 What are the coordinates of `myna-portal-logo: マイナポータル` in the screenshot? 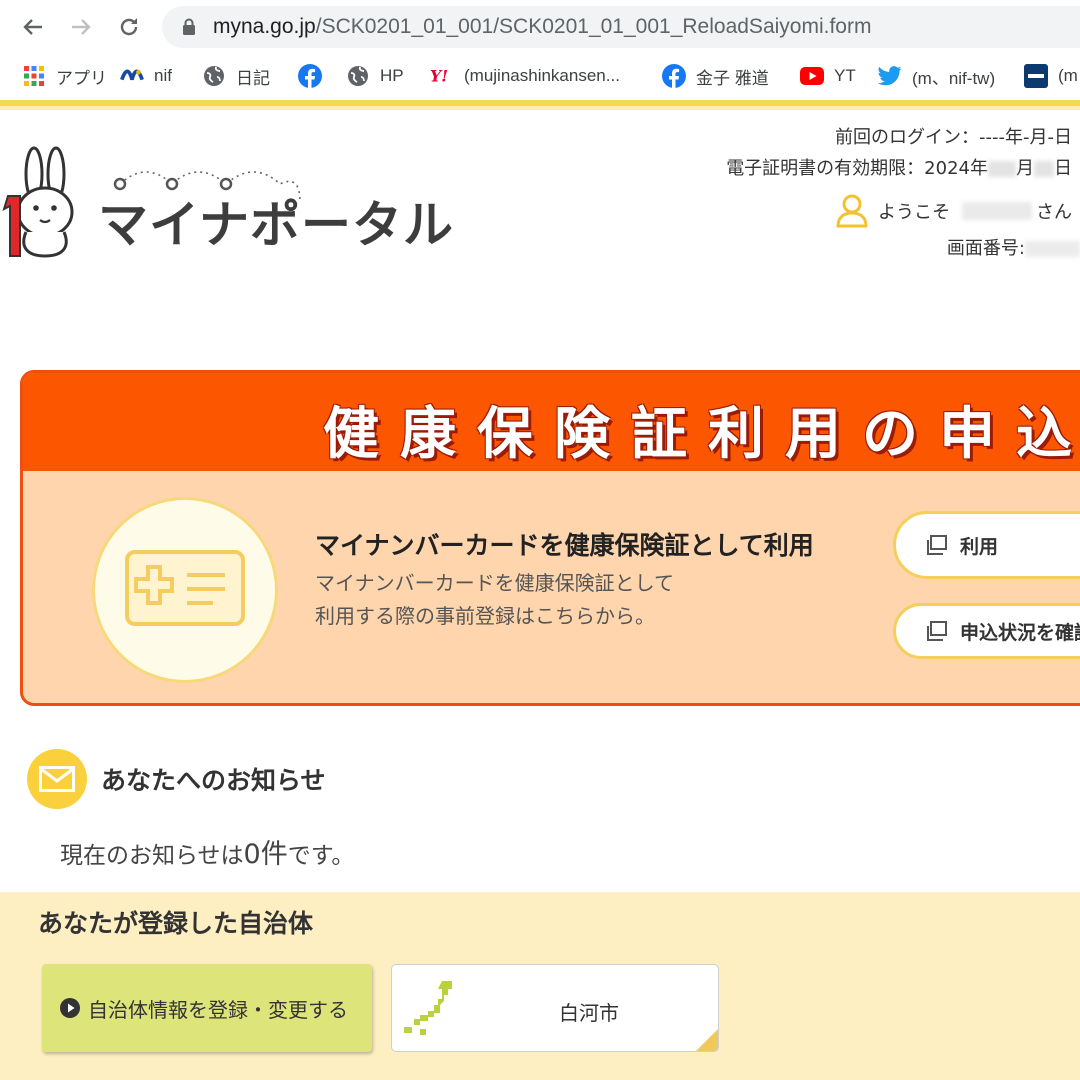 It's located at (240, 204).